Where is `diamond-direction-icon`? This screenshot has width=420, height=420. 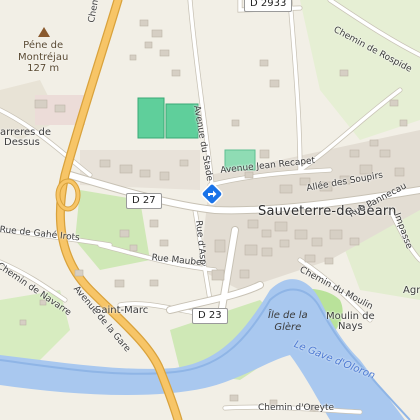
diamond-direction-icon is located at coordinates (212, 194).